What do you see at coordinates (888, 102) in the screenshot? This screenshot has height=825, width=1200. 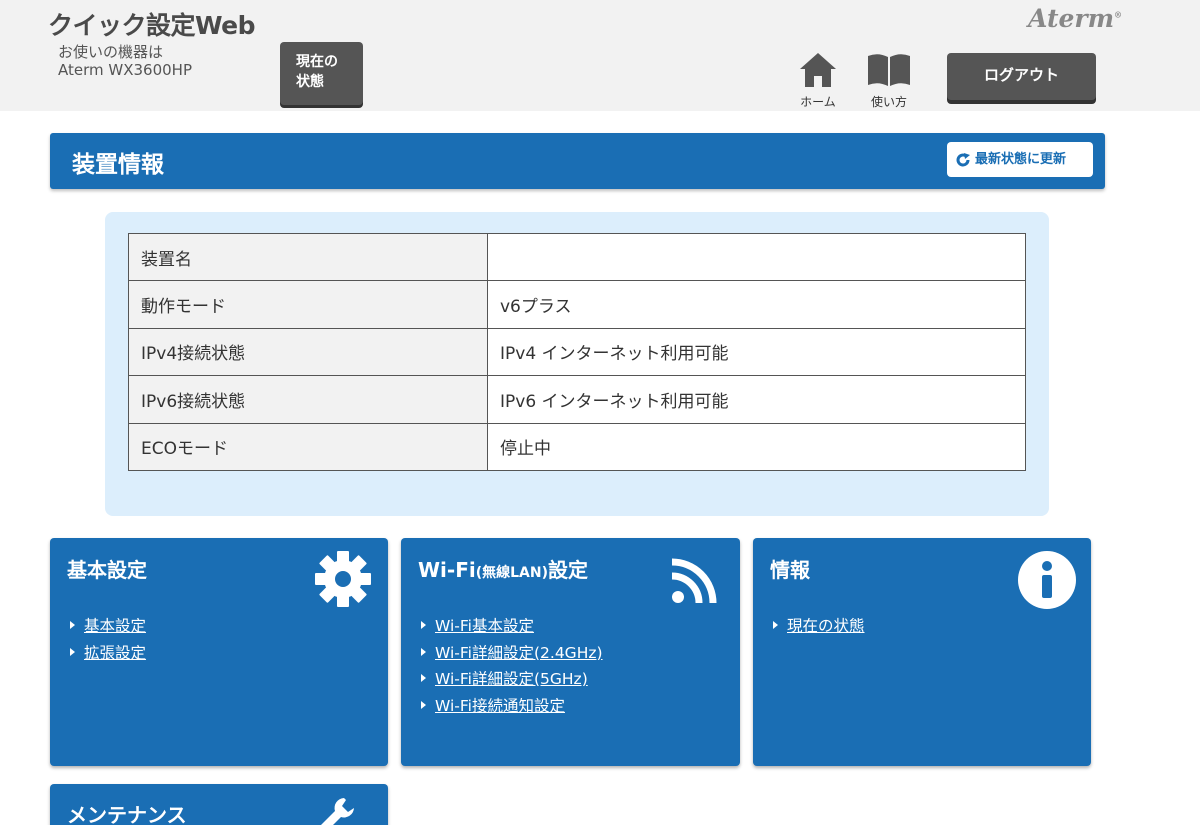 I see `guide-label: 使い方` at bounding box center [888, 102].